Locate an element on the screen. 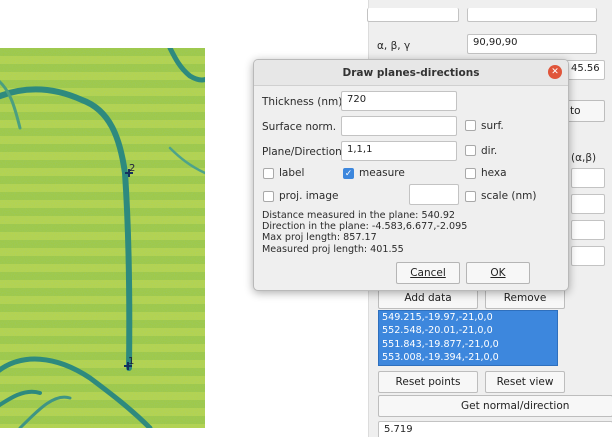 The height and width of the screenshot is (437, 612). alpha-beta-label: (α,β) is located at coordinates (584, 158).